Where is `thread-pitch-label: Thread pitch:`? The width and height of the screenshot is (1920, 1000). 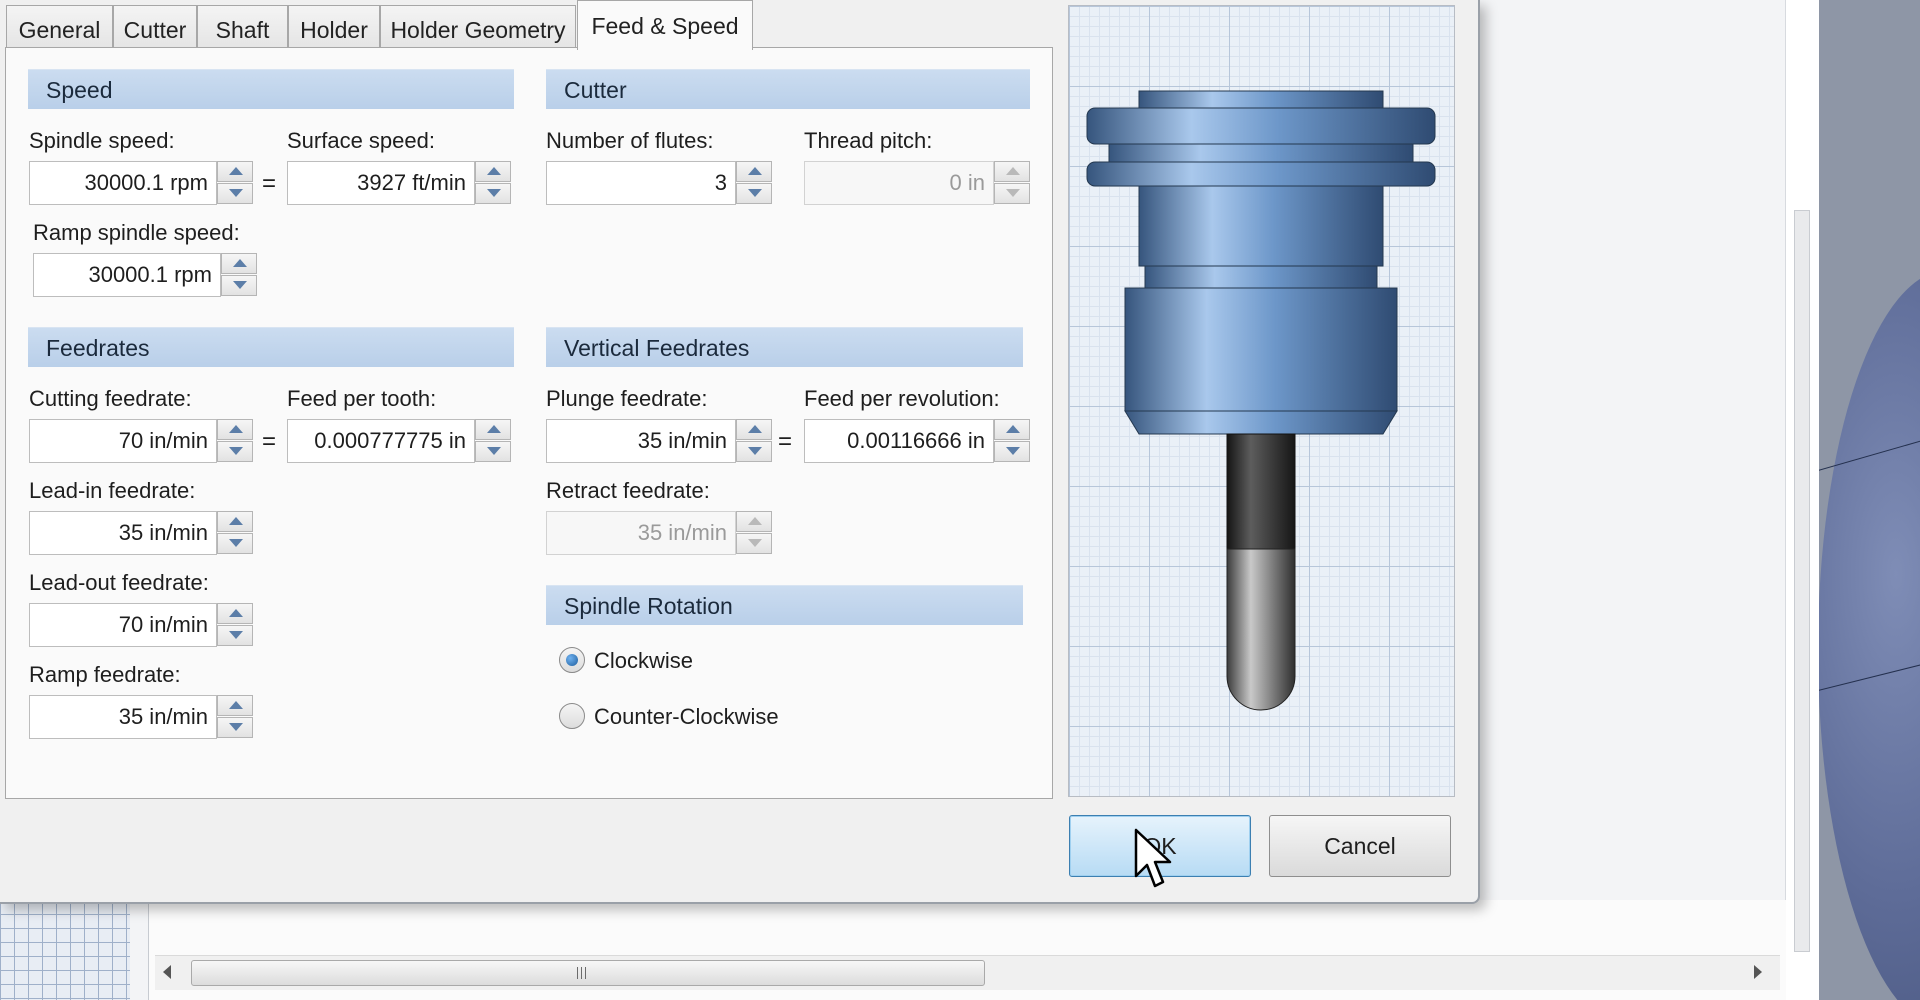 thread-pitch-label: Thread pitch: is located at coordinates (868, 140).